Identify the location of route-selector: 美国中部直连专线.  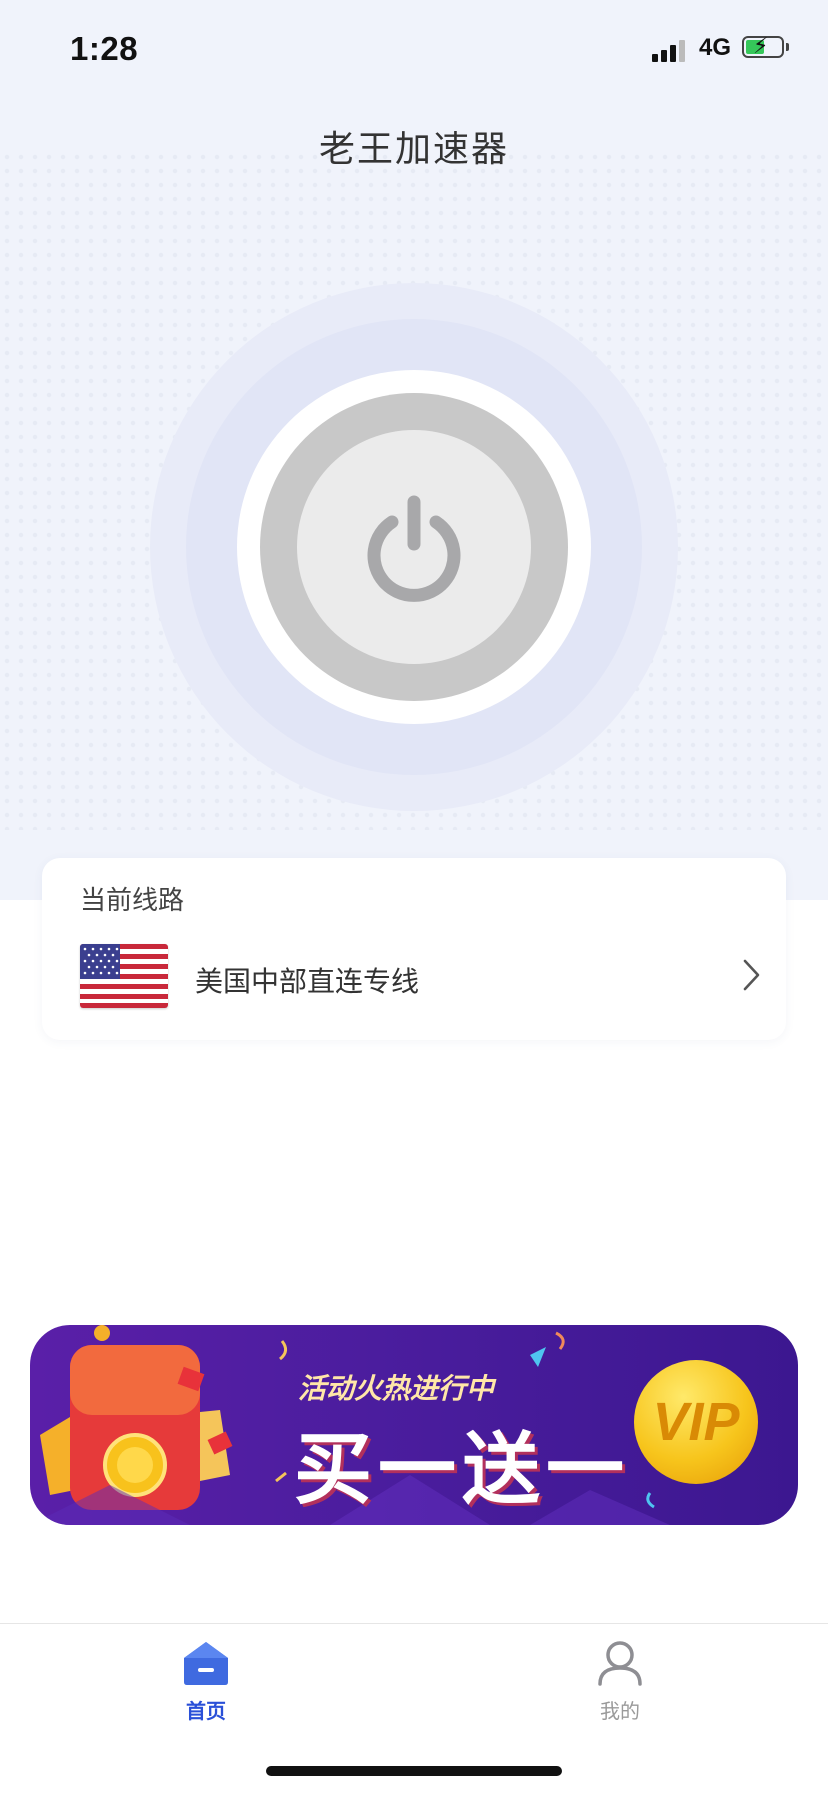
(414, 979).